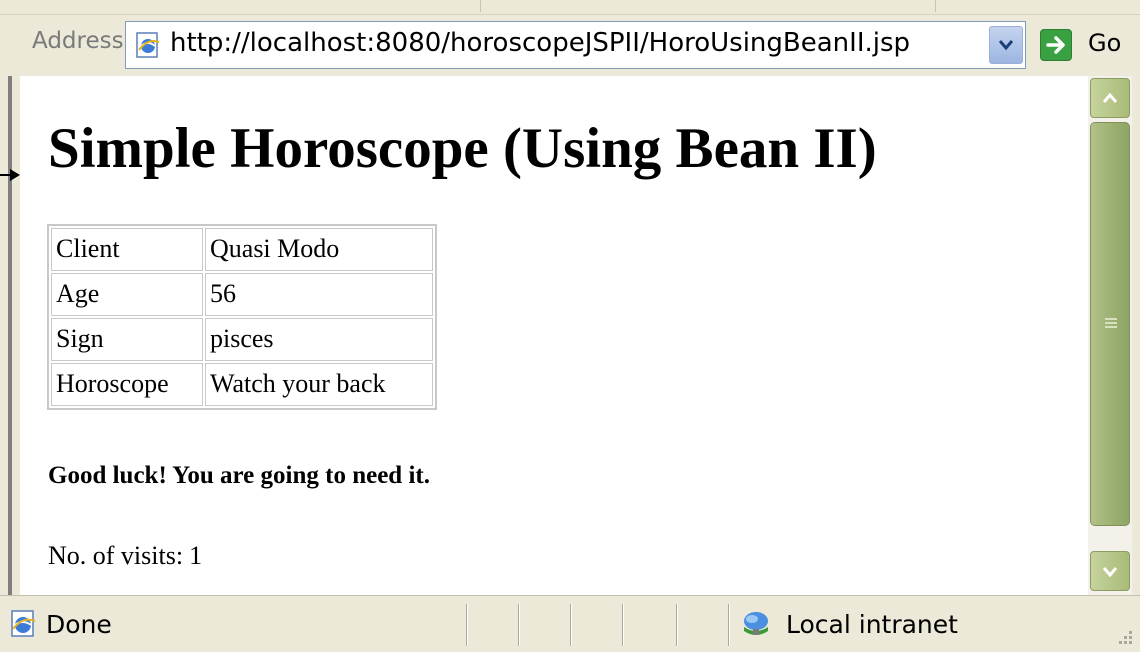 The image size is (1140, 652). I want to click on table-cell-value: Quasi Modo, so click(319, 249).